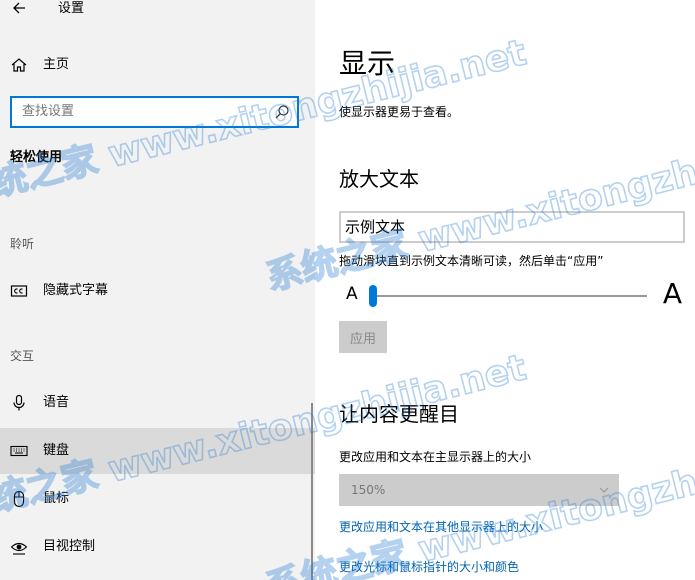  What do you see at coordinates (56, 450) in the screenshot?
I see `sidebar-item-label: 键盘` at bounding box center [56, 450].